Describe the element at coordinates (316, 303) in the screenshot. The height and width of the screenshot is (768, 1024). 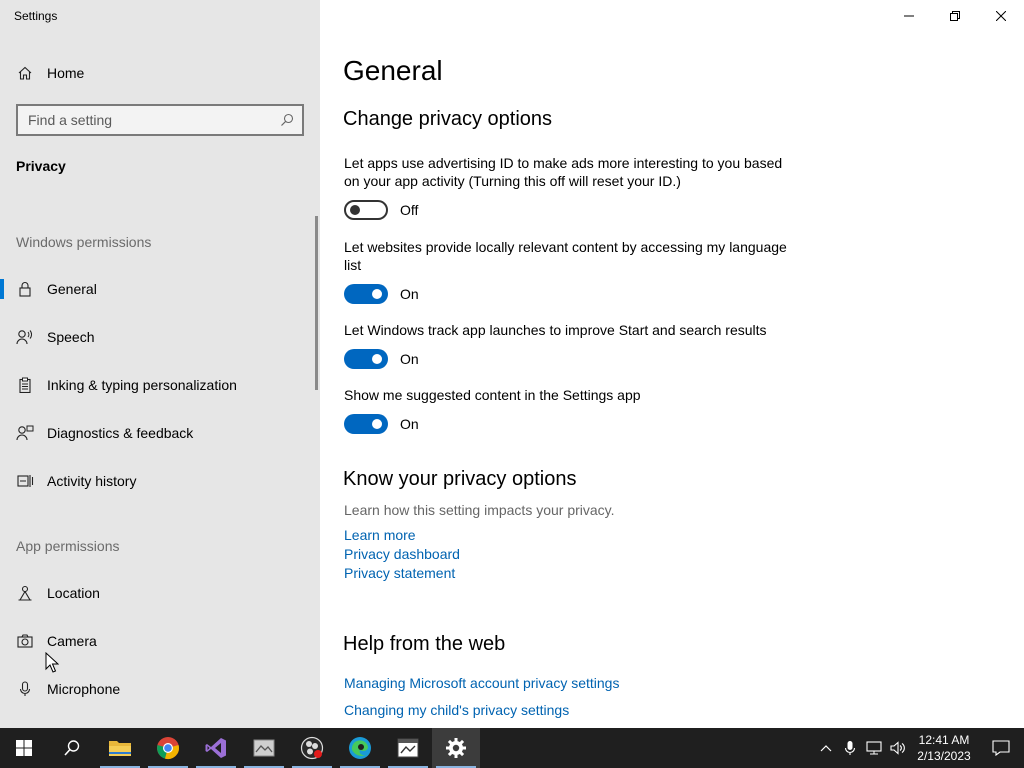
I see `sidebar-scrollbar` at that location.